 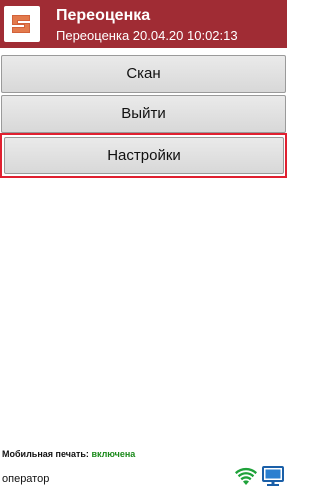 What do you see at coordinates (273, 476) in the screenshot?
I see `monitor-icon` at bounding box center [273, 476].